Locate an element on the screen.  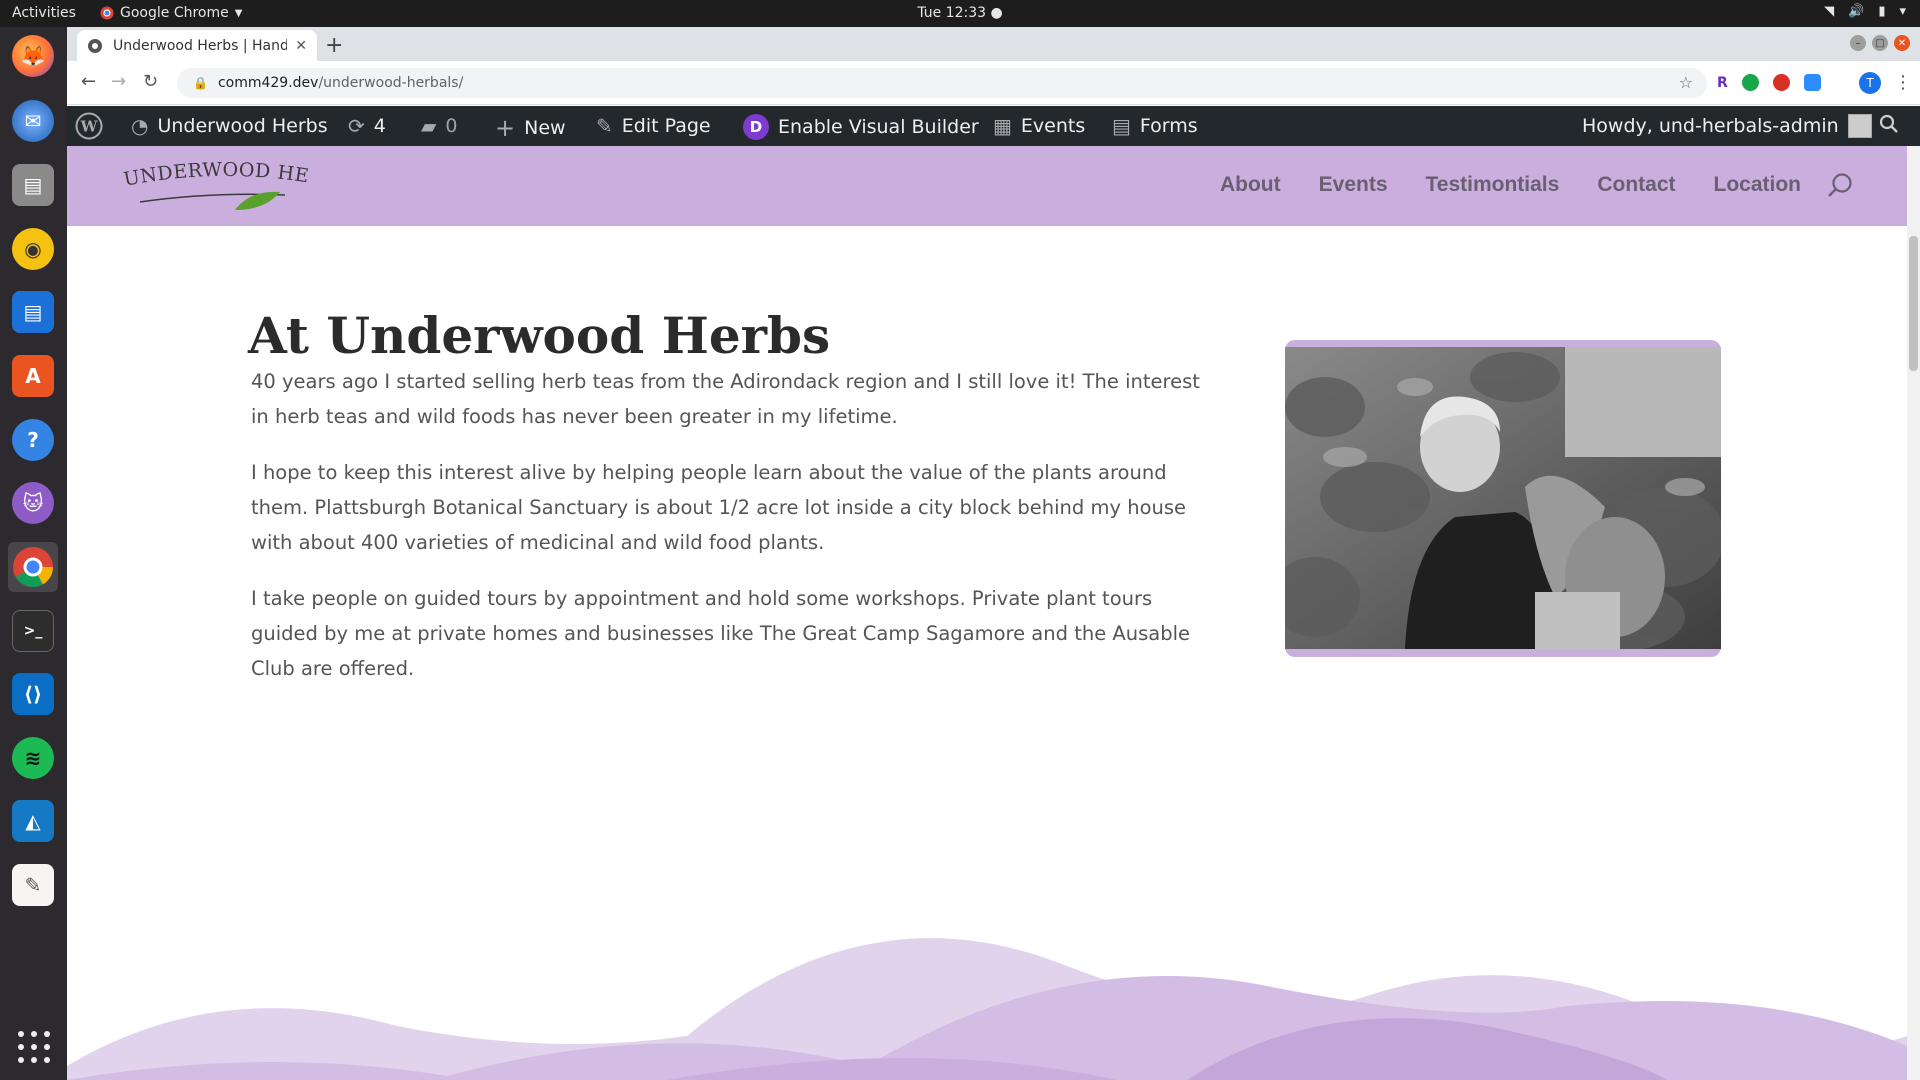
dock: 🦊 ✉ ▤ ◉ ▤ A ? 🐱 >_ ⟨⟩ ≋ ◭ ✎ is located at coordinates (33, 553).